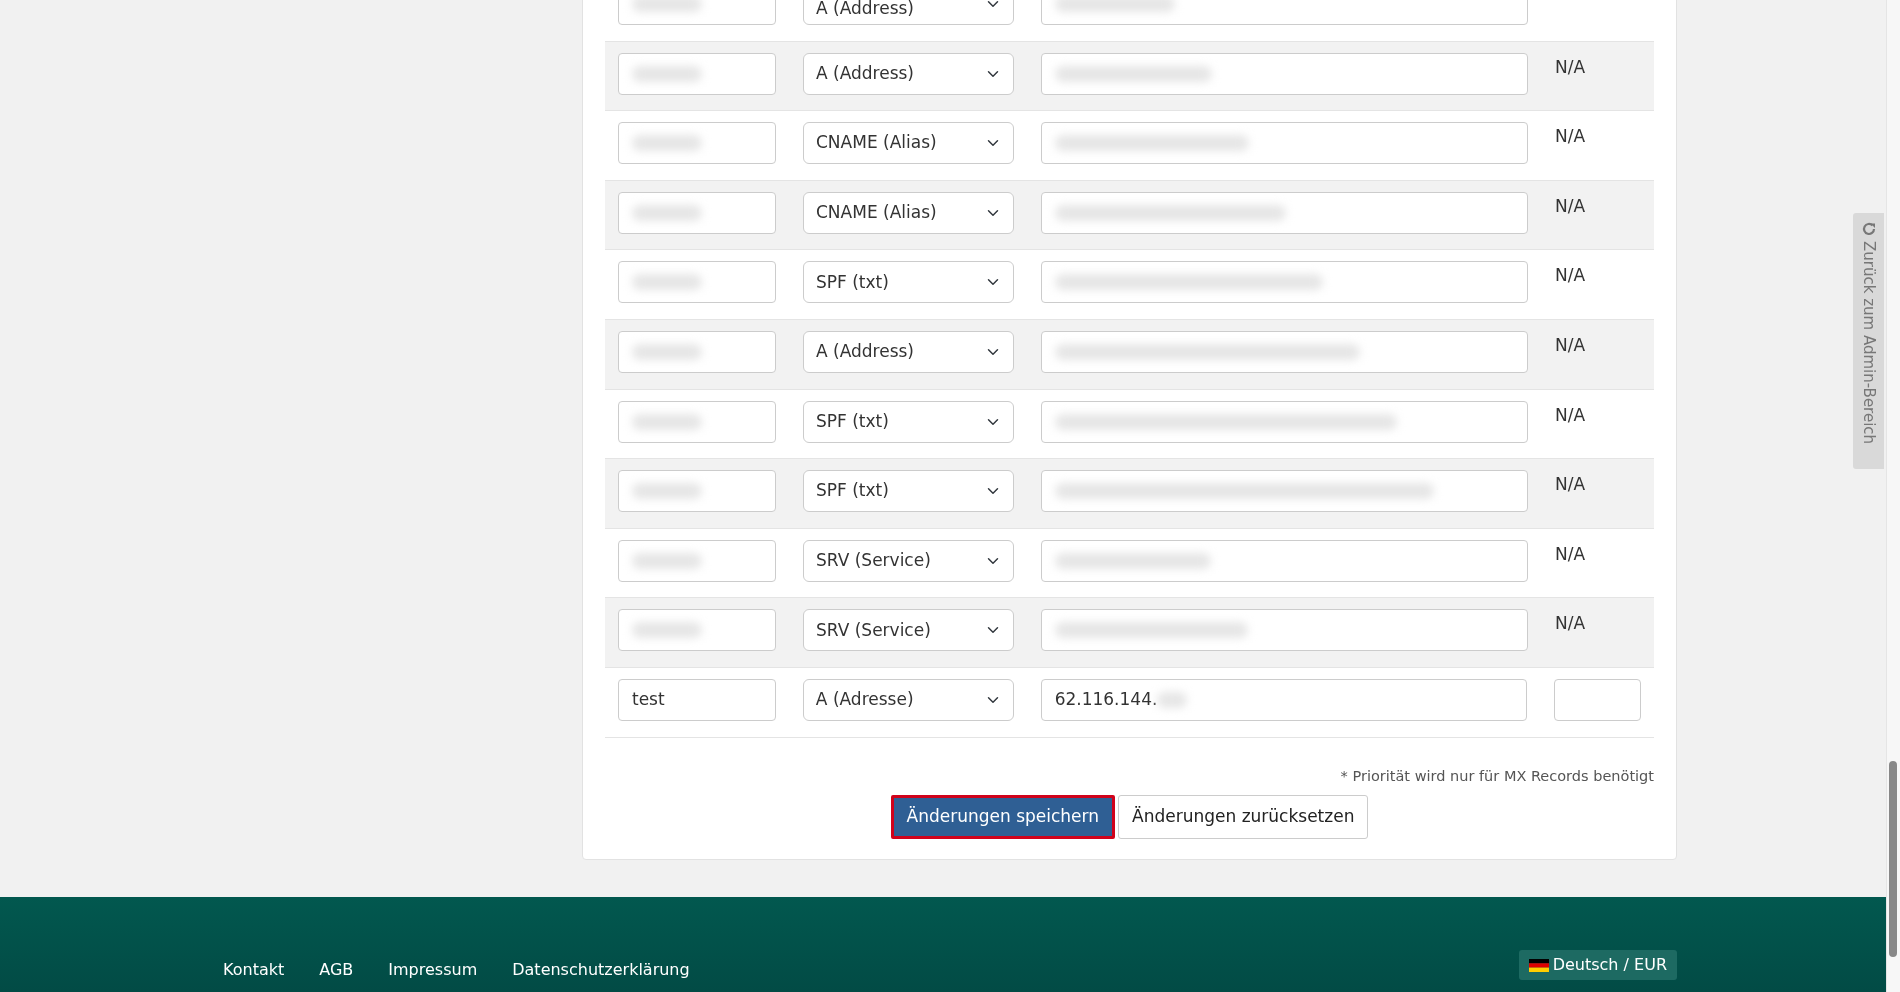 This screenshot has width=1900, height=992. What do you see at coordinates (1284, 699) in the screenshot?
I see `value-field: 62.116.144.` at bounding box center [1284, 699].